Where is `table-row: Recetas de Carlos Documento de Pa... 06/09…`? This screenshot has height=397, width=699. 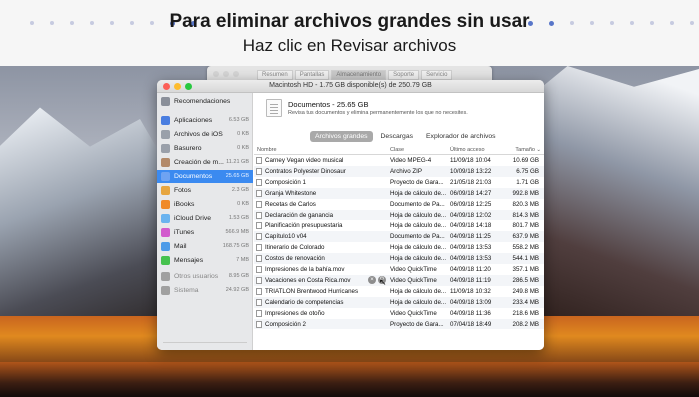
table-row: Recetas de Carlos Documento de Pa... 06/09… is located at coordinates (399, 204).